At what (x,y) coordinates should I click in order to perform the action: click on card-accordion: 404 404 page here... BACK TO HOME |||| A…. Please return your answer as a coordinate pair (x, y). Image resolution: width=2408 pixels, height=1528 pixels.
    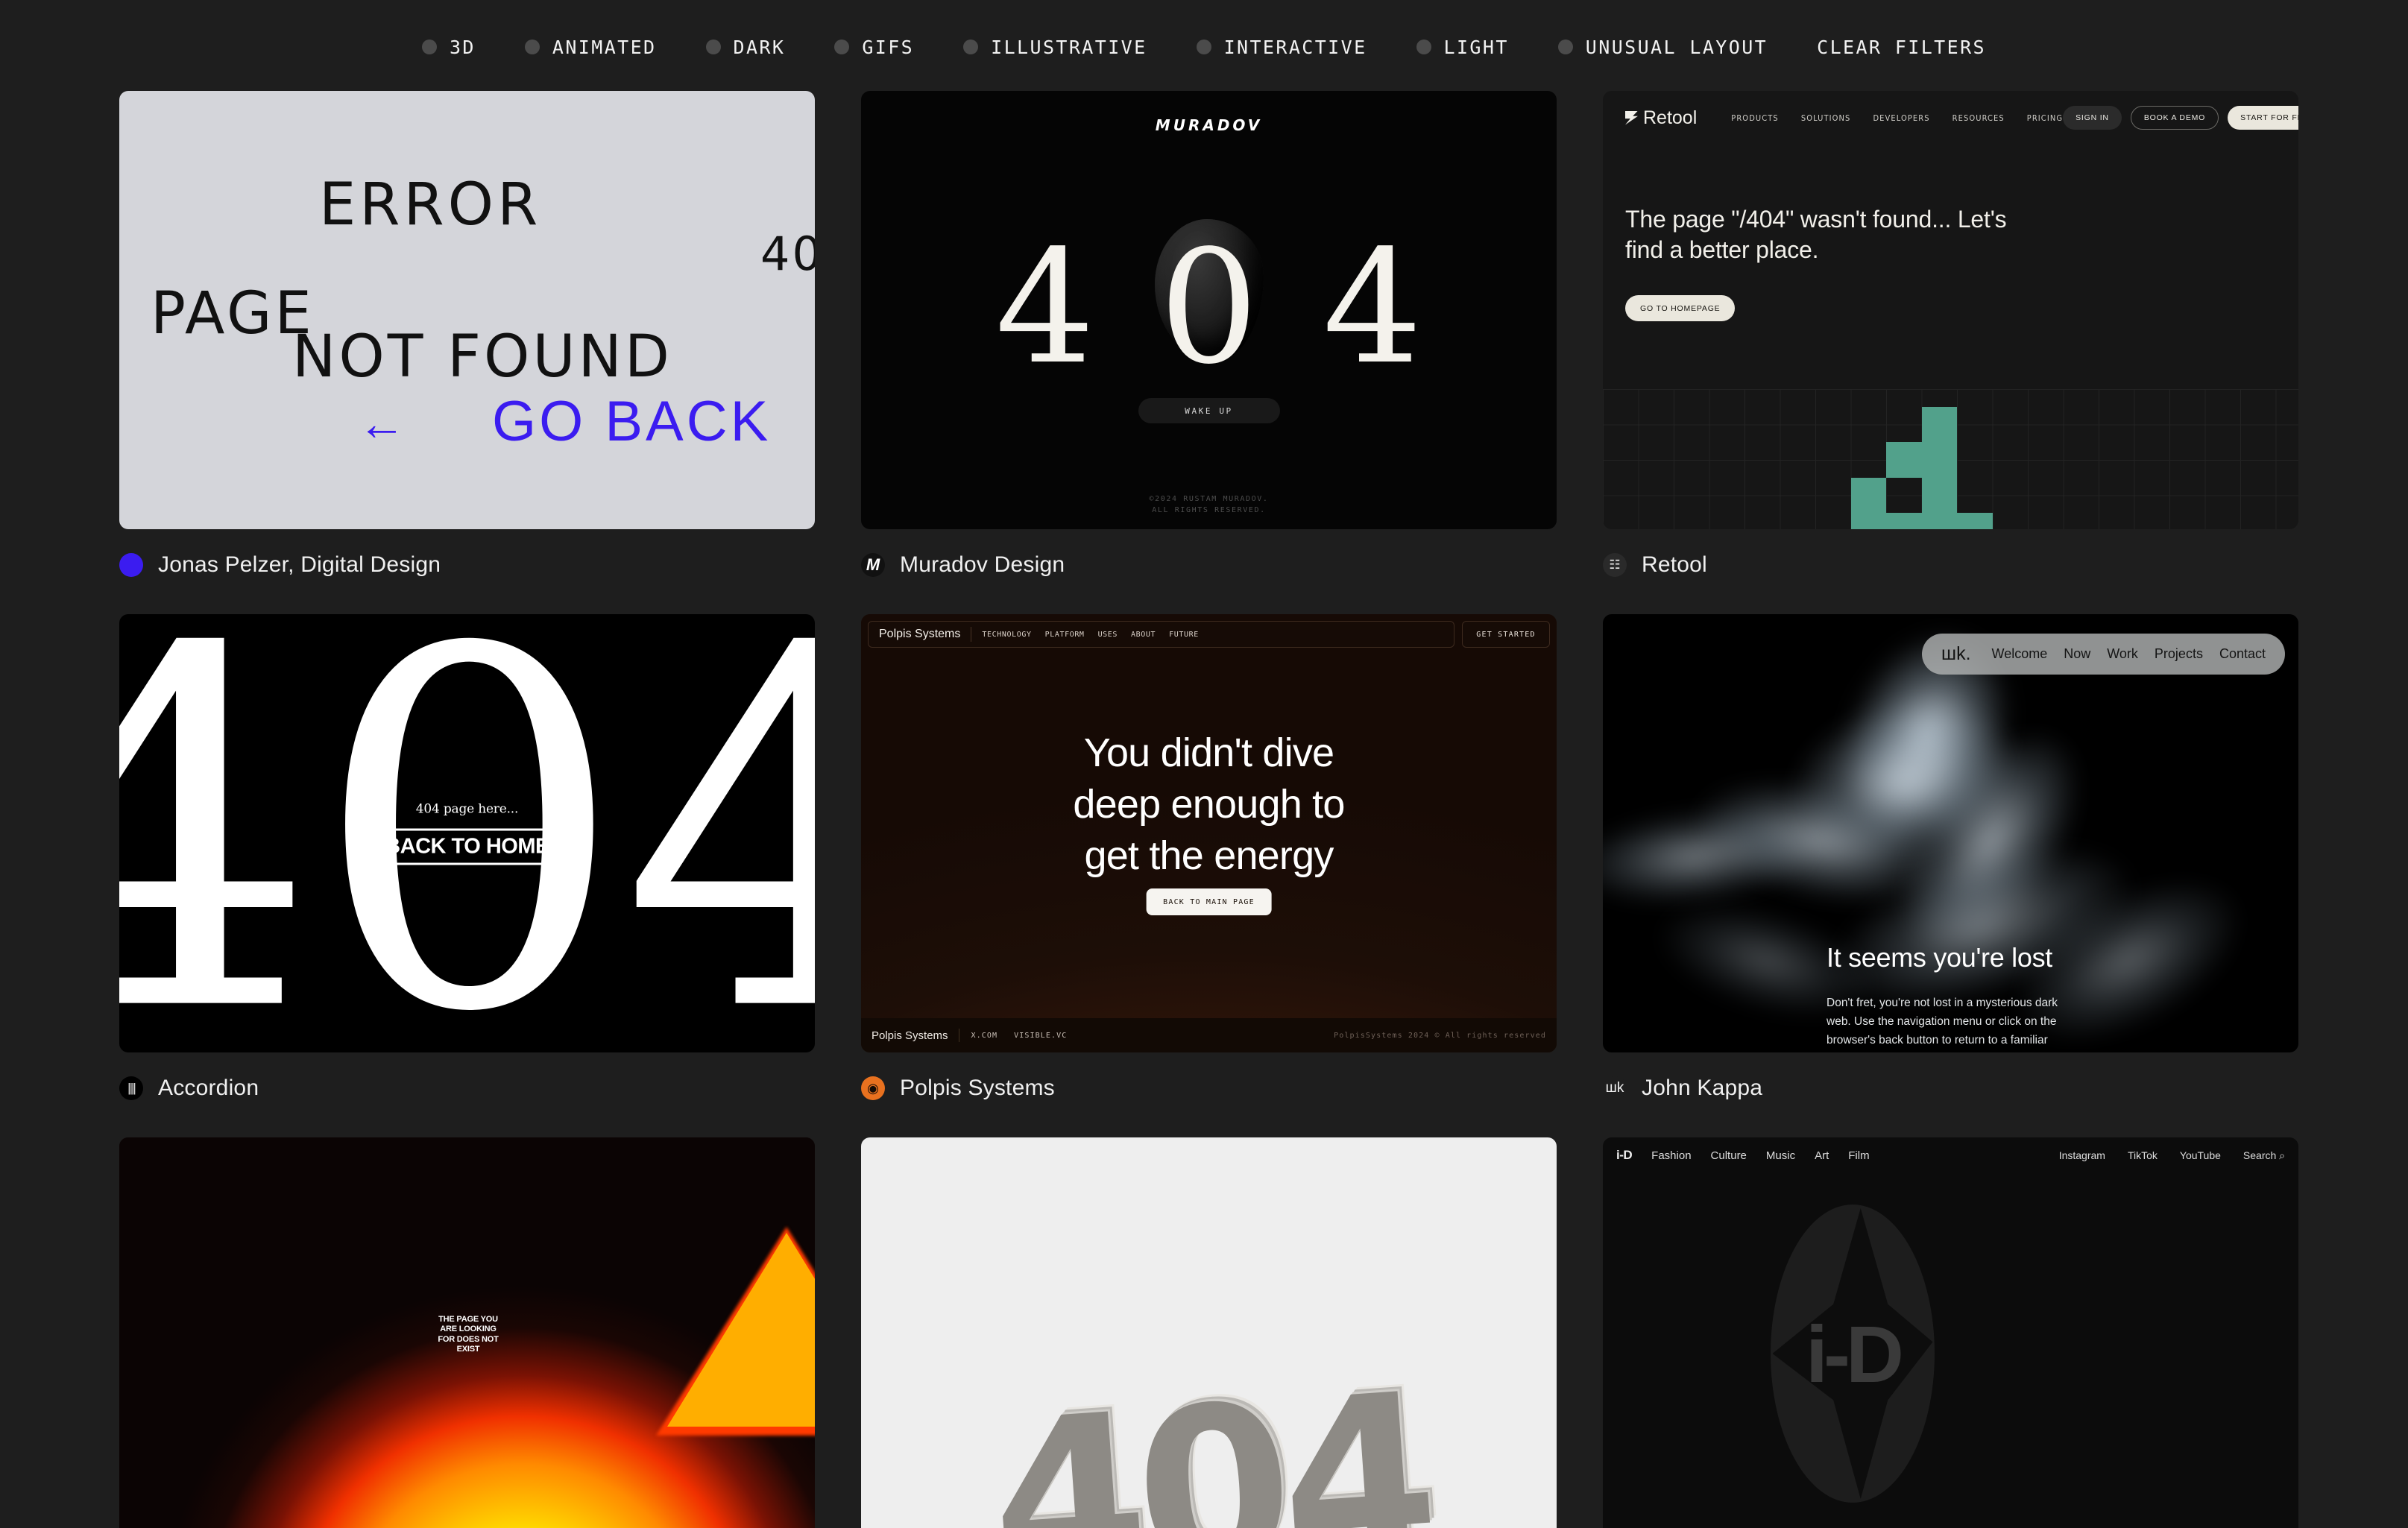
    Looking at the image, I should click on (467, 861).